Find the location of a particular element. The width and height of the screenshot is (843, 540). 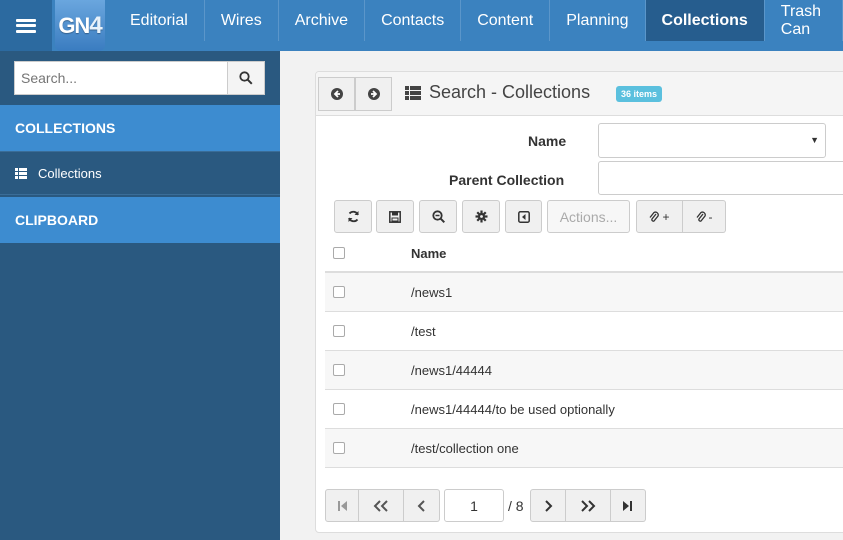

arrow-right-circle-icon is located at coordinates (373, 94).